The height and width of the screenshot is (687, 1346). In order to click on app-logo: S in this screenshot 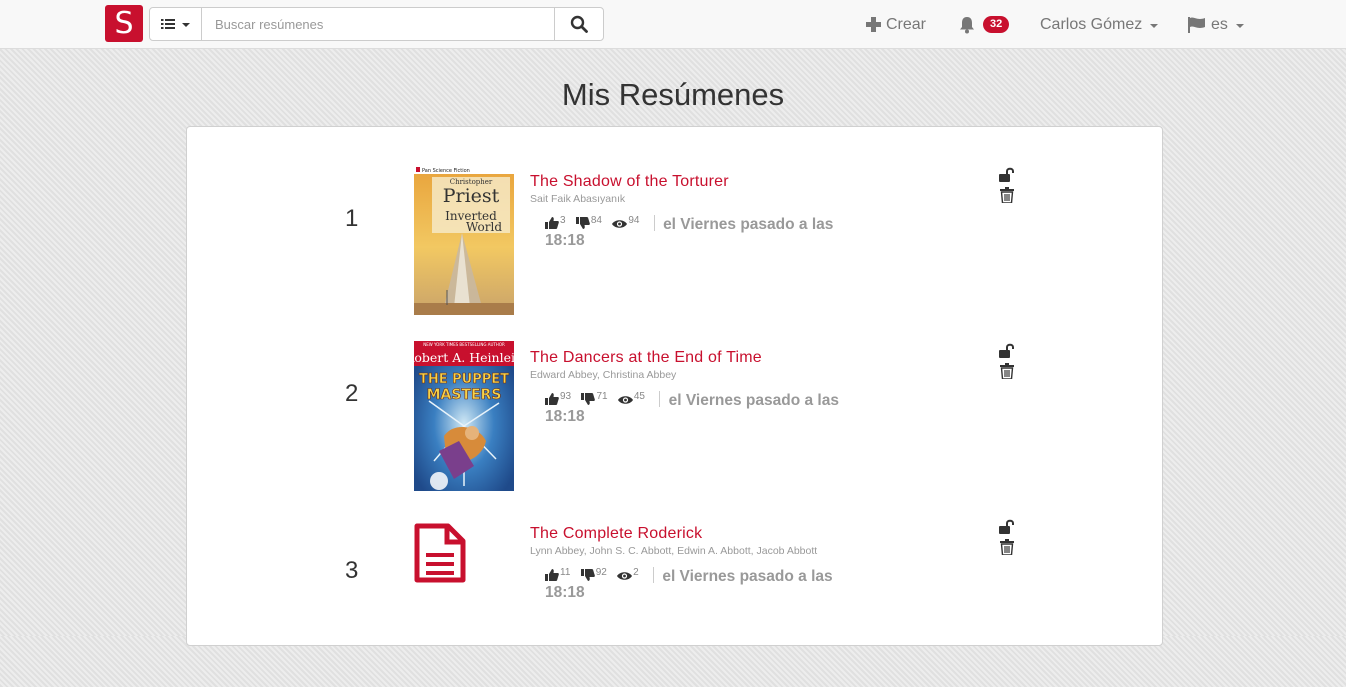, I will do `click(124, 23)`.